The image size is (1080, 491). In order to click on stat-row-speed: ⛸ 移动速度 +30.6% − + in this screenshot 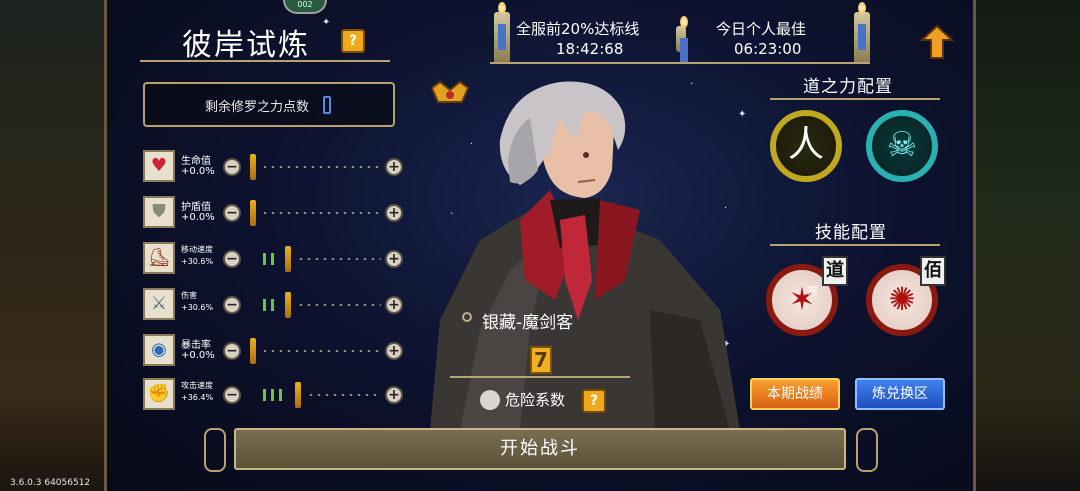, I will do `click(278, 260)`.